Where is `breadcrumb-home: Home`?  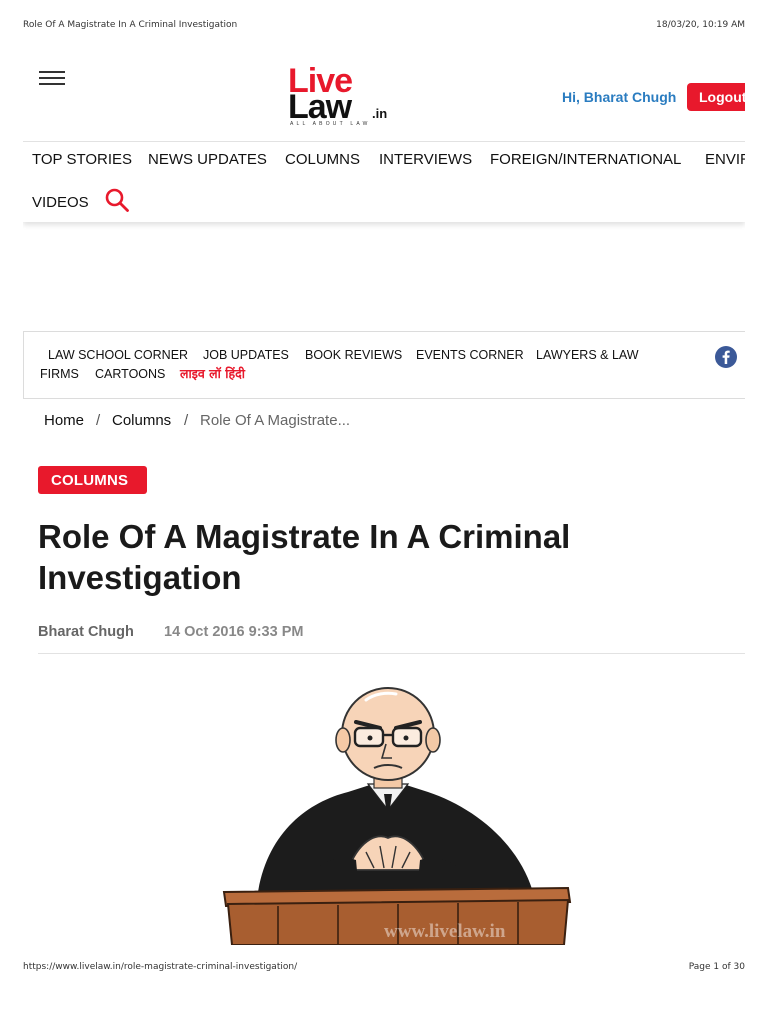
breadcrumb-home: Home is located at coordinates (64, 421).